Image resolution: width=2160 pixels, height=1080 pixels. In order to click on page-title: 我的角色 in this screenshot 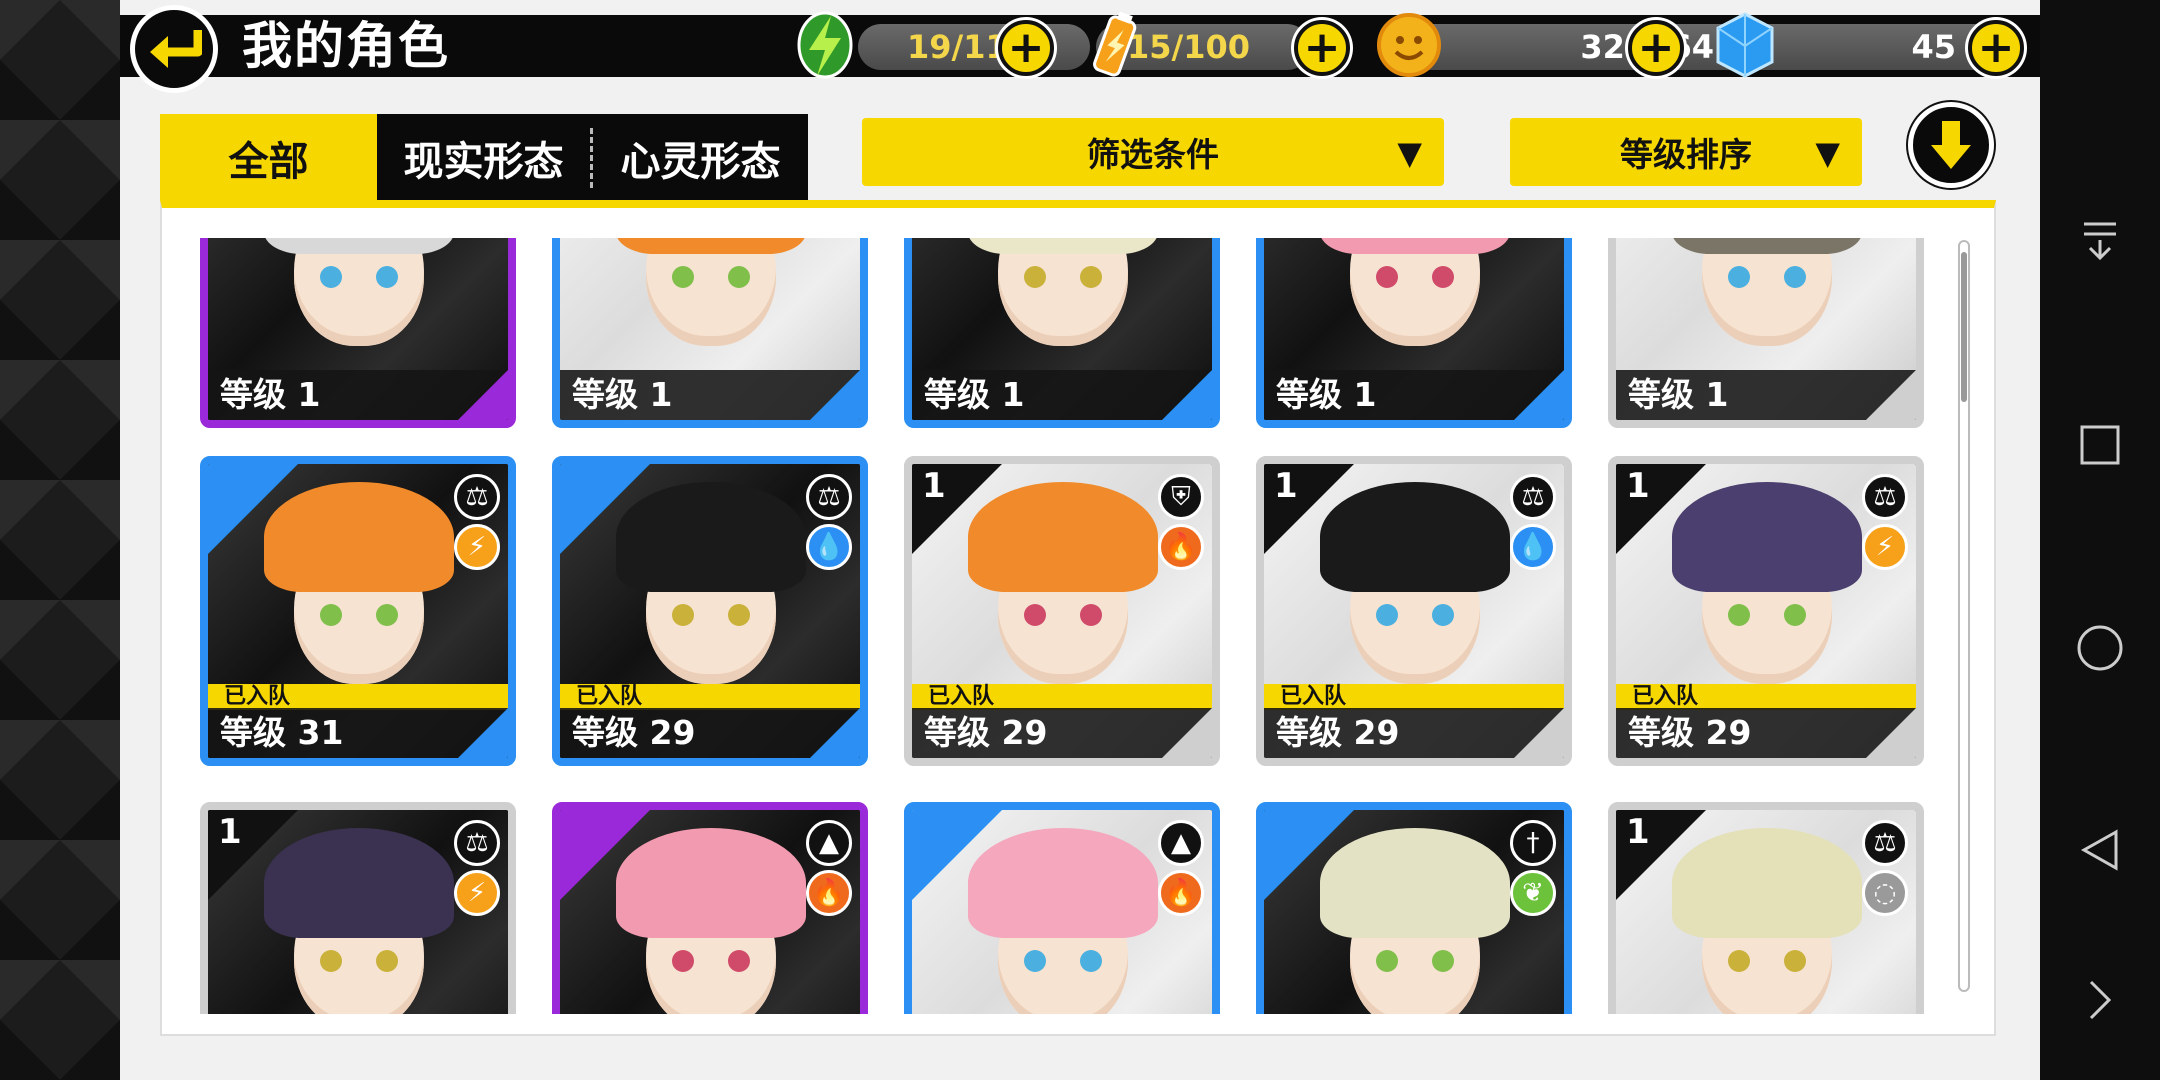, I will do `click(346, 46)`.